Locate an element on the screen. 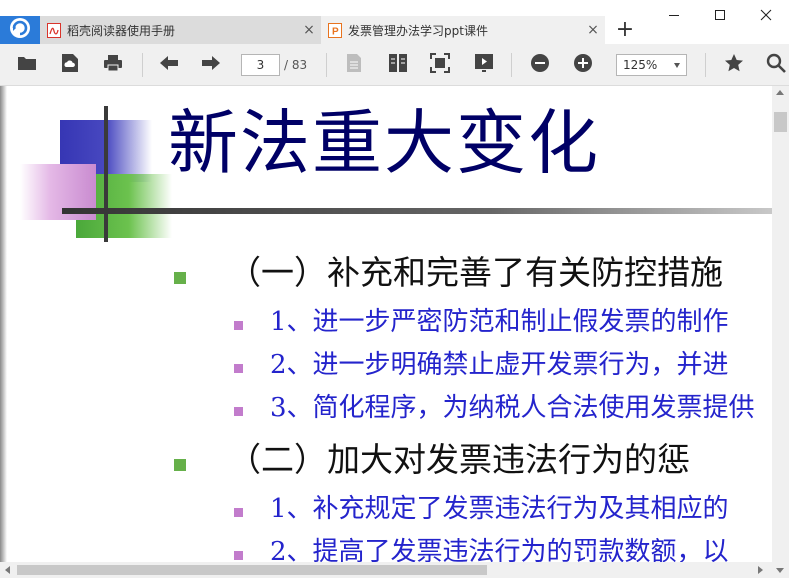 Image resolution: width=789 pixels, height=578 pixels. bookmark-button is located at coordinates (734, 65).